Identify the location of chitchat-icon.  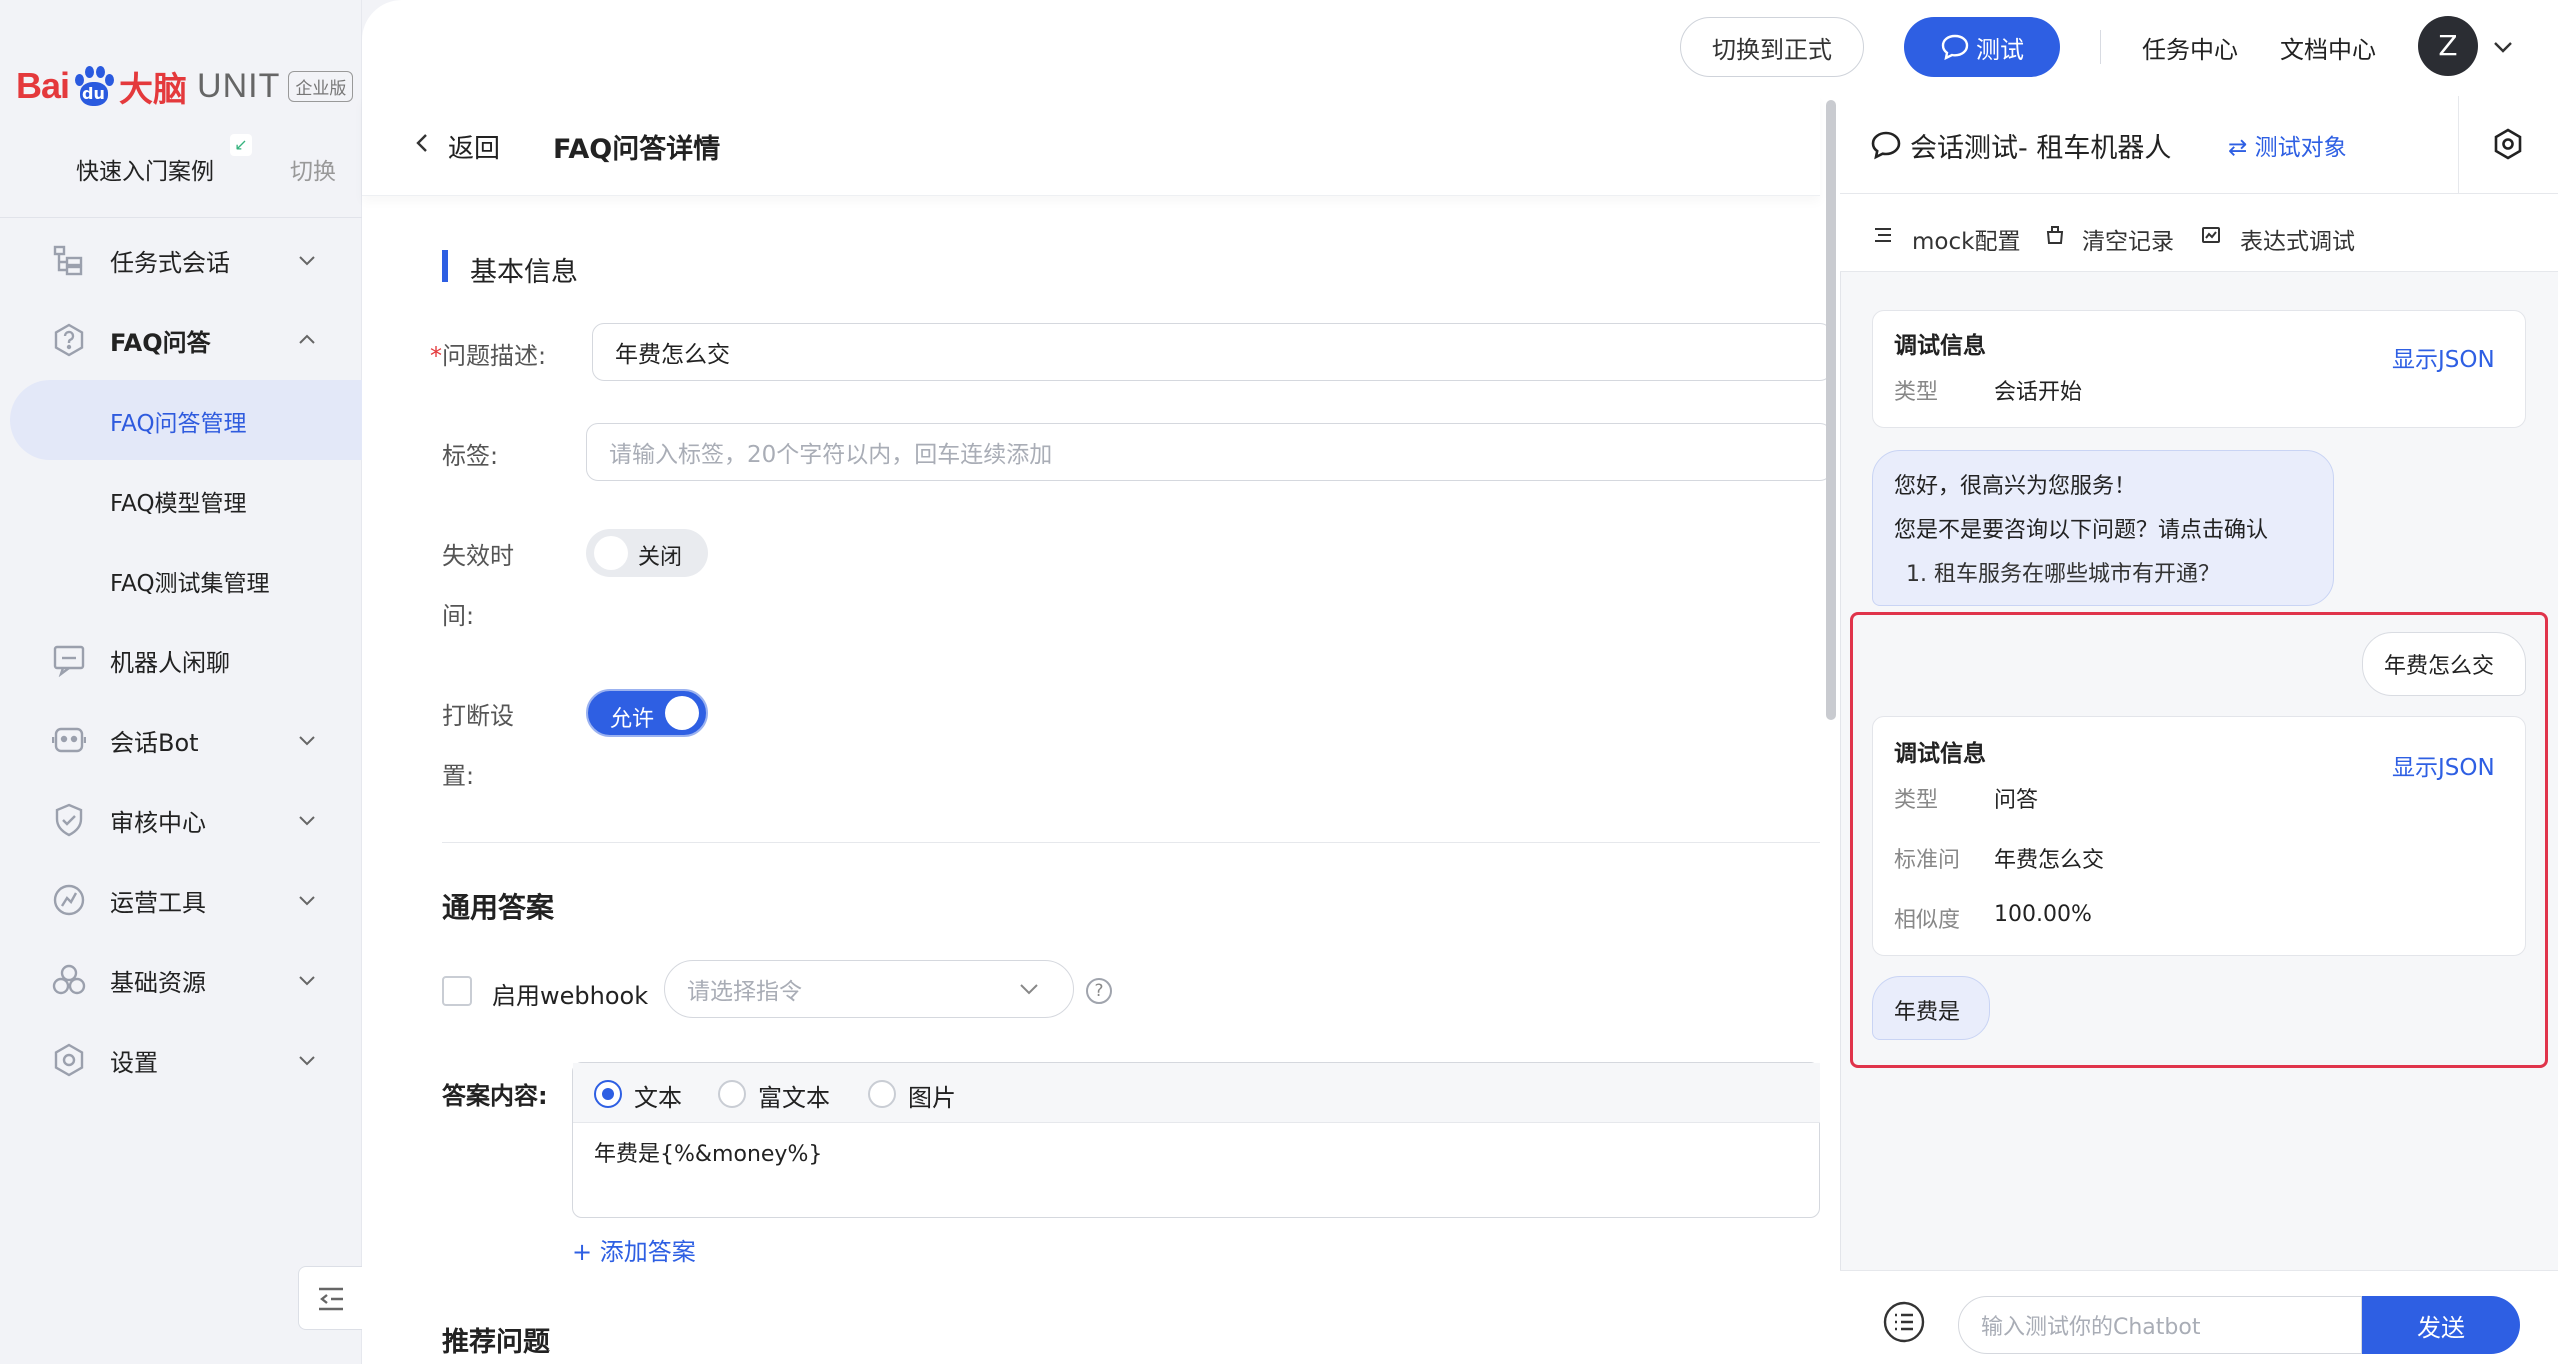
(69, 660).